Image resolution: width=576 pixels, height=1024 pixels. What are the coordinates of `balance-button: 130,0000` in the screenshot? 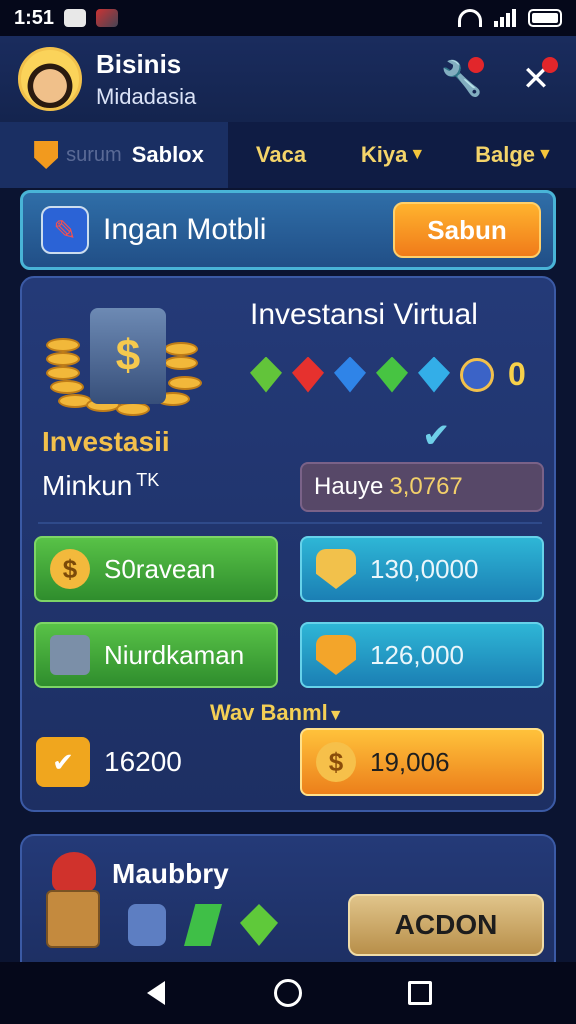 It's located at (422, 569).